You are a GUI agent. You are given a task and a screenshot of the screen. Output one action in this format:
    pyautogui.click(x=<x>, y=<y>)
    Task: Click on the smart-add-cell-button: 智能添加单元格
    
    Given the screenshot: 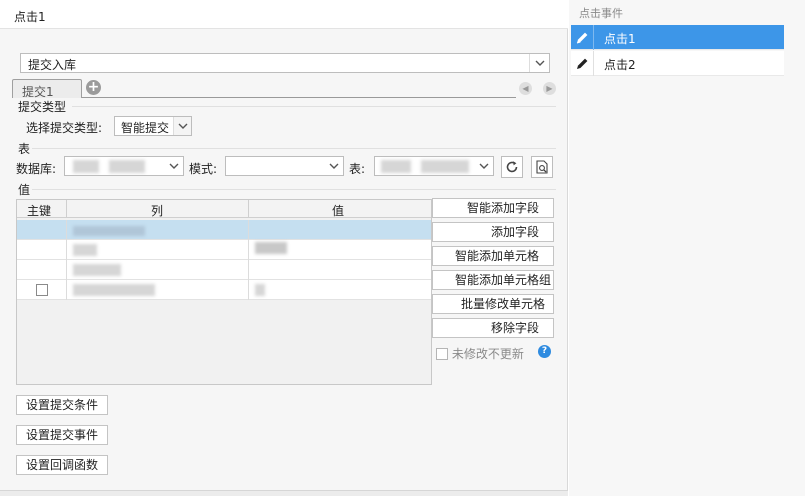 What is the action you would take?
    pyautogui.click(x=493, y=256)
    